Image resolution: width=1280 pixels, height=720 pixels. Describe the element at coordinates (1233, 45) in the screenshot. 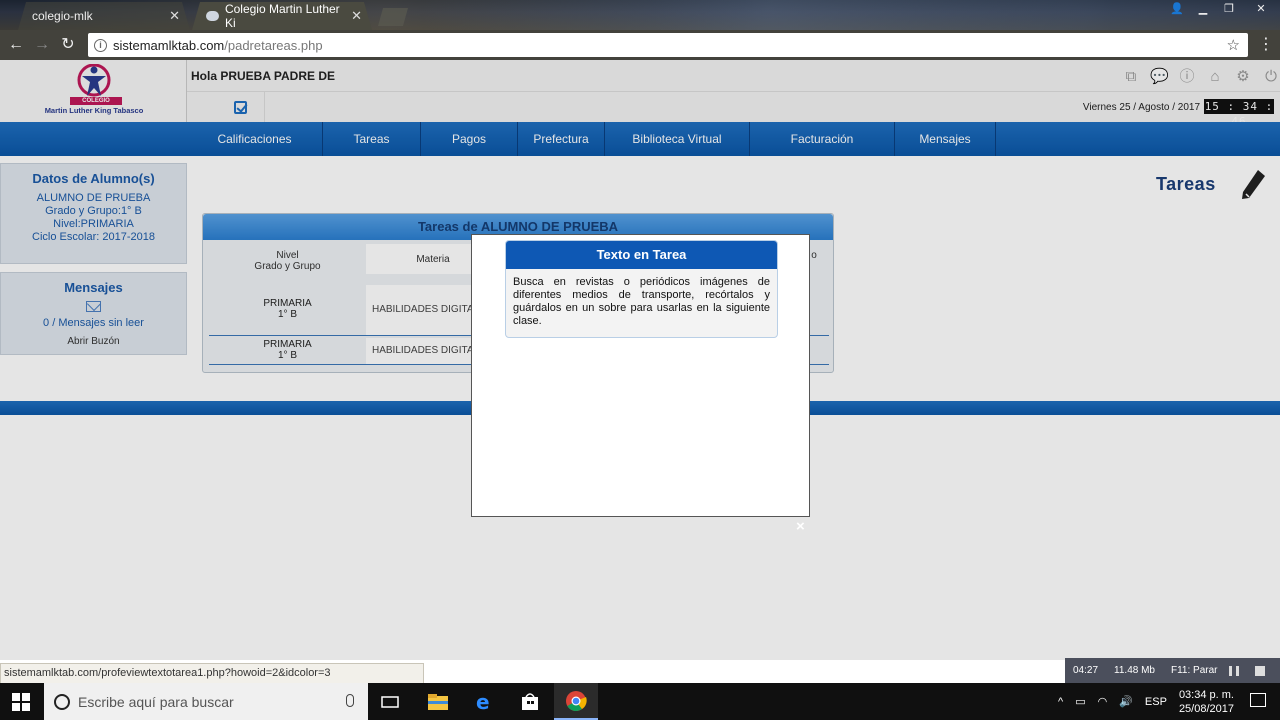

I see `bookmark-star-icon: ☆` at that location.